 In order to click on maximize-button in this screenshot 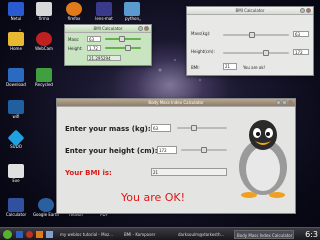, I will do `click(284, 102)`.